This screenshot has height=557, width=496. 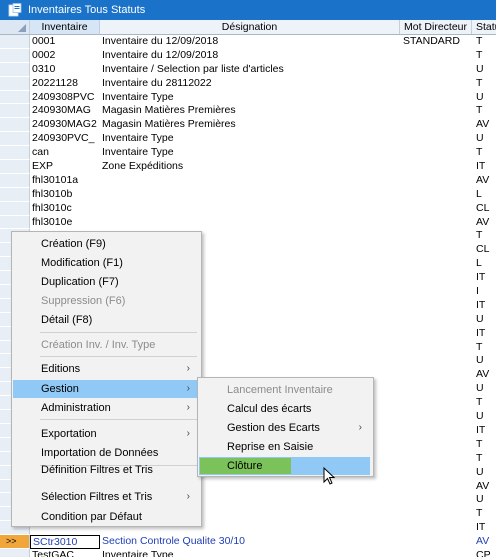 I want to click on context-menu-item: Modification (F1), so click(x=106, y=263).